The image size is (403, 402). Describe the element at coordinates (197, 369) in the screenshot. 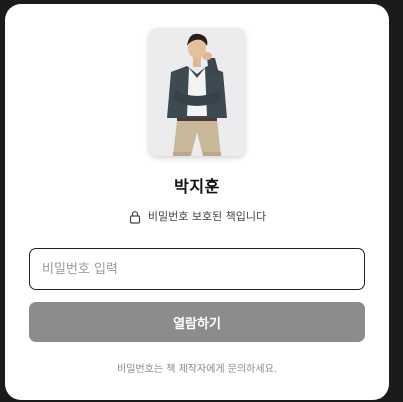

I see `help-text: 비밀번호는 책 제작자에게 문의하세요.` at that location.